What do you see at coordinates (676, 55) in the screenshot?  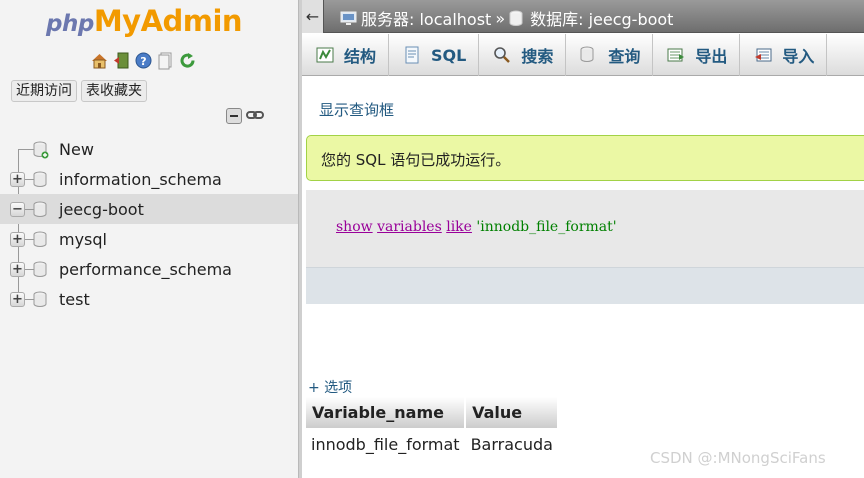 I see `export-icon` at bounding box center [676, 55].